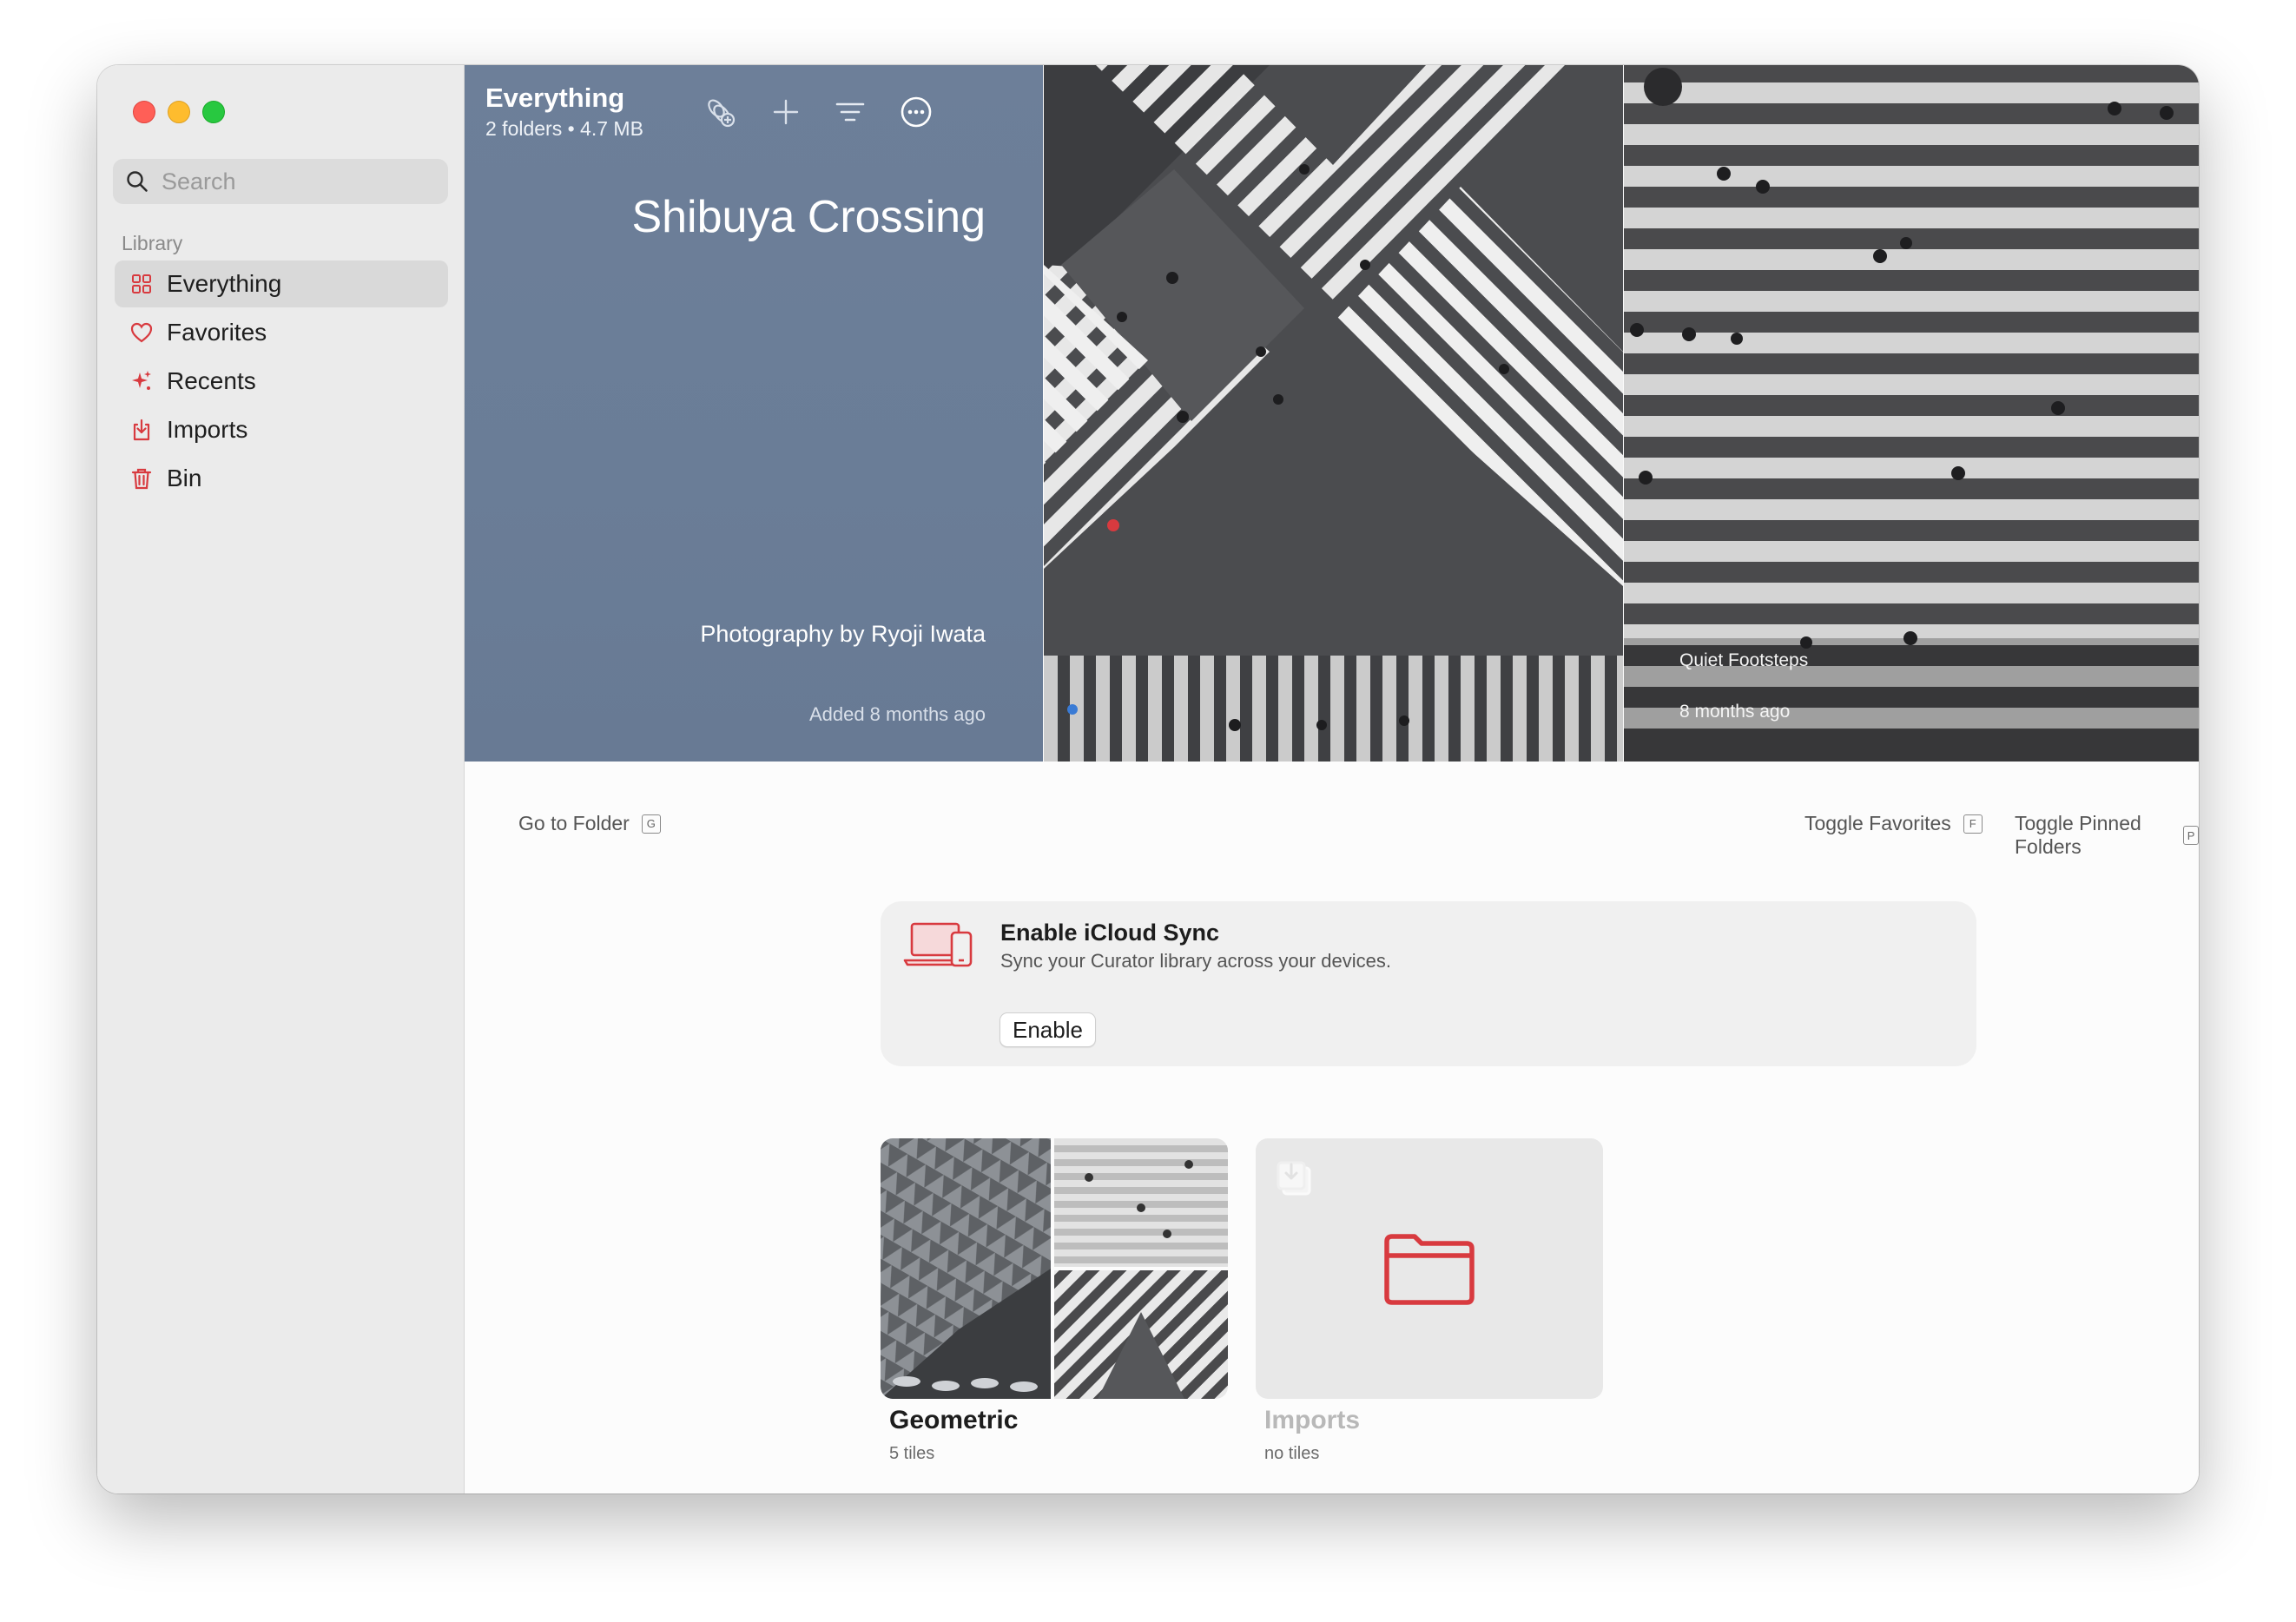 This screenshot has width=2296, height=1622. I want to click on folder-tile-count: 5 tiles, so click(912, 1453).